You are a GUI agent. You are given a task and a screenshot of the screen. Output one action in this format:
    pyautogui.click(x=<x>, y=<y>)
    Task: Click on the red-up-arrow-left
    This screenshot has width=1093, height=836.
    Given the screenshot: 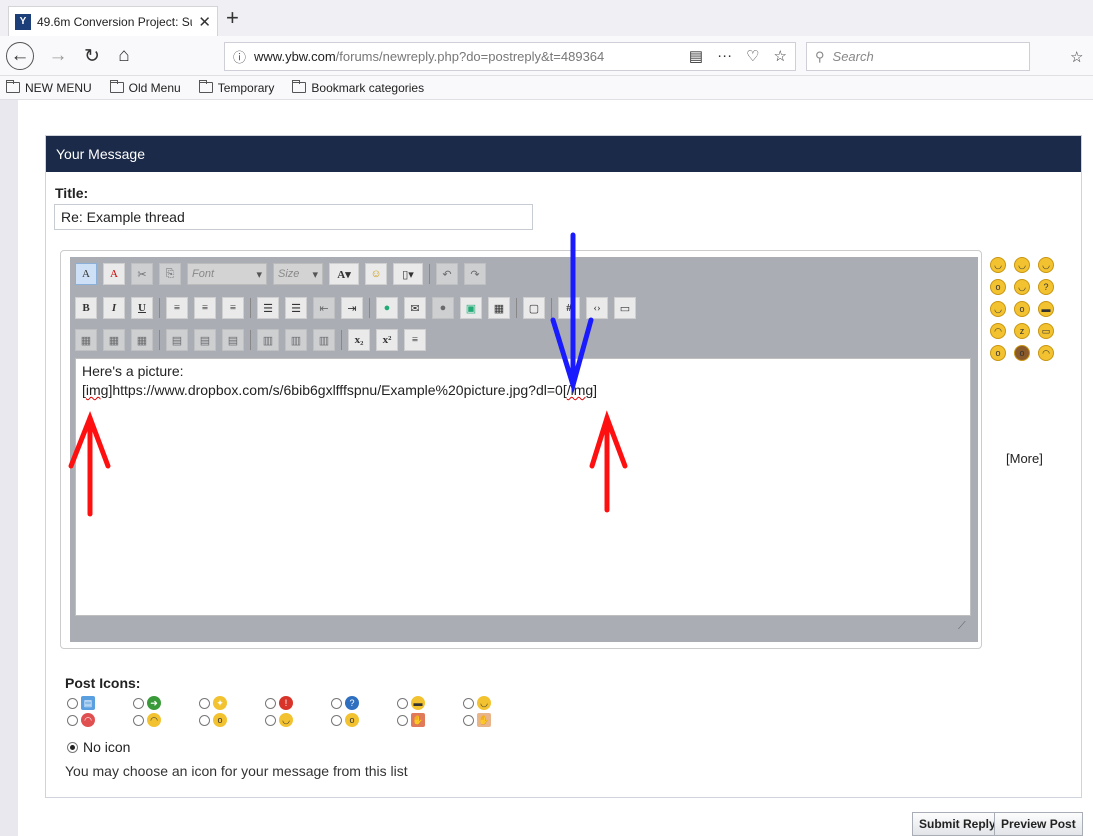 What is the action you would take?
    pyautogui.click(x=89, y=464)
    